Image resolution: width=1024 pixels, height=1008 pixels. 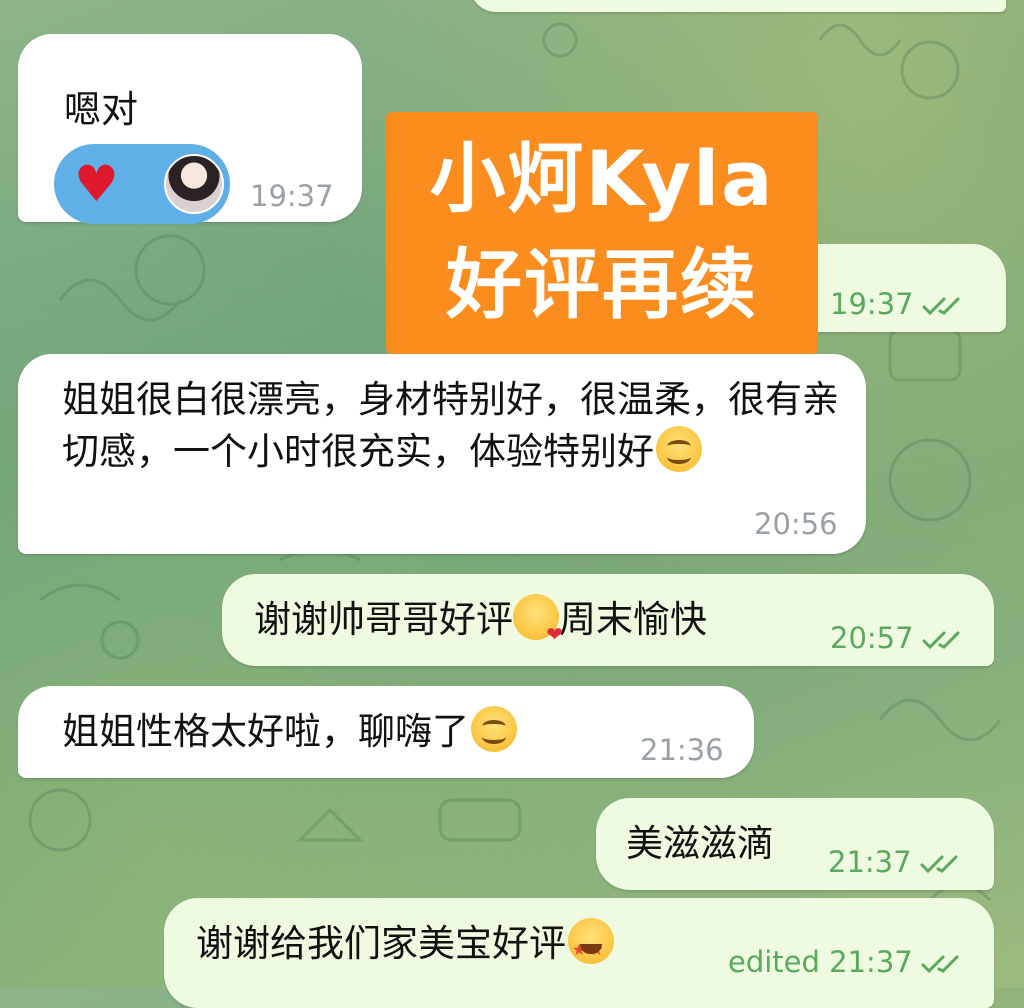 I want to click on message-text: 嗯对, so click(x=101, y=109).